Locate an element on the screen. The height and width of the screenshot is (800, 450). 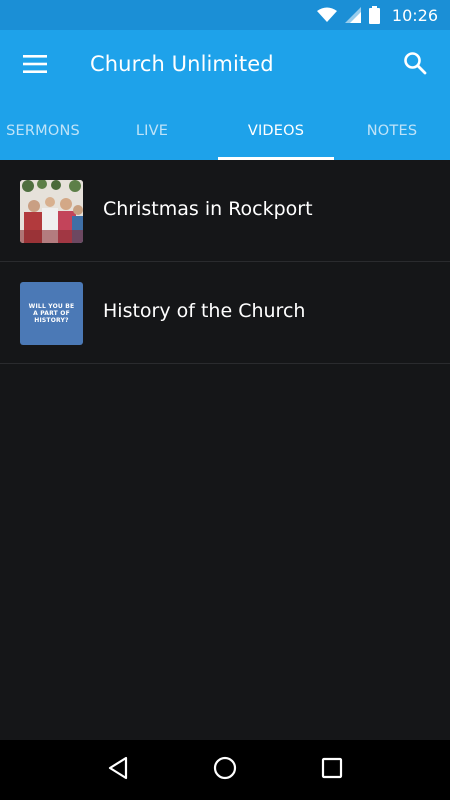
search-button is located at coordinates (415, 65).